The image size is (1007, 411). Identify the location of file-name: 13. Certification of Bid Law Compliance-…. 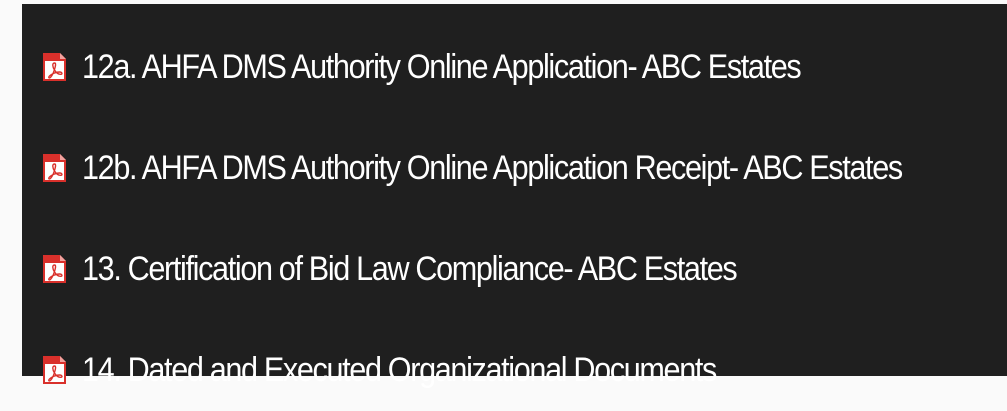
(410, 268).